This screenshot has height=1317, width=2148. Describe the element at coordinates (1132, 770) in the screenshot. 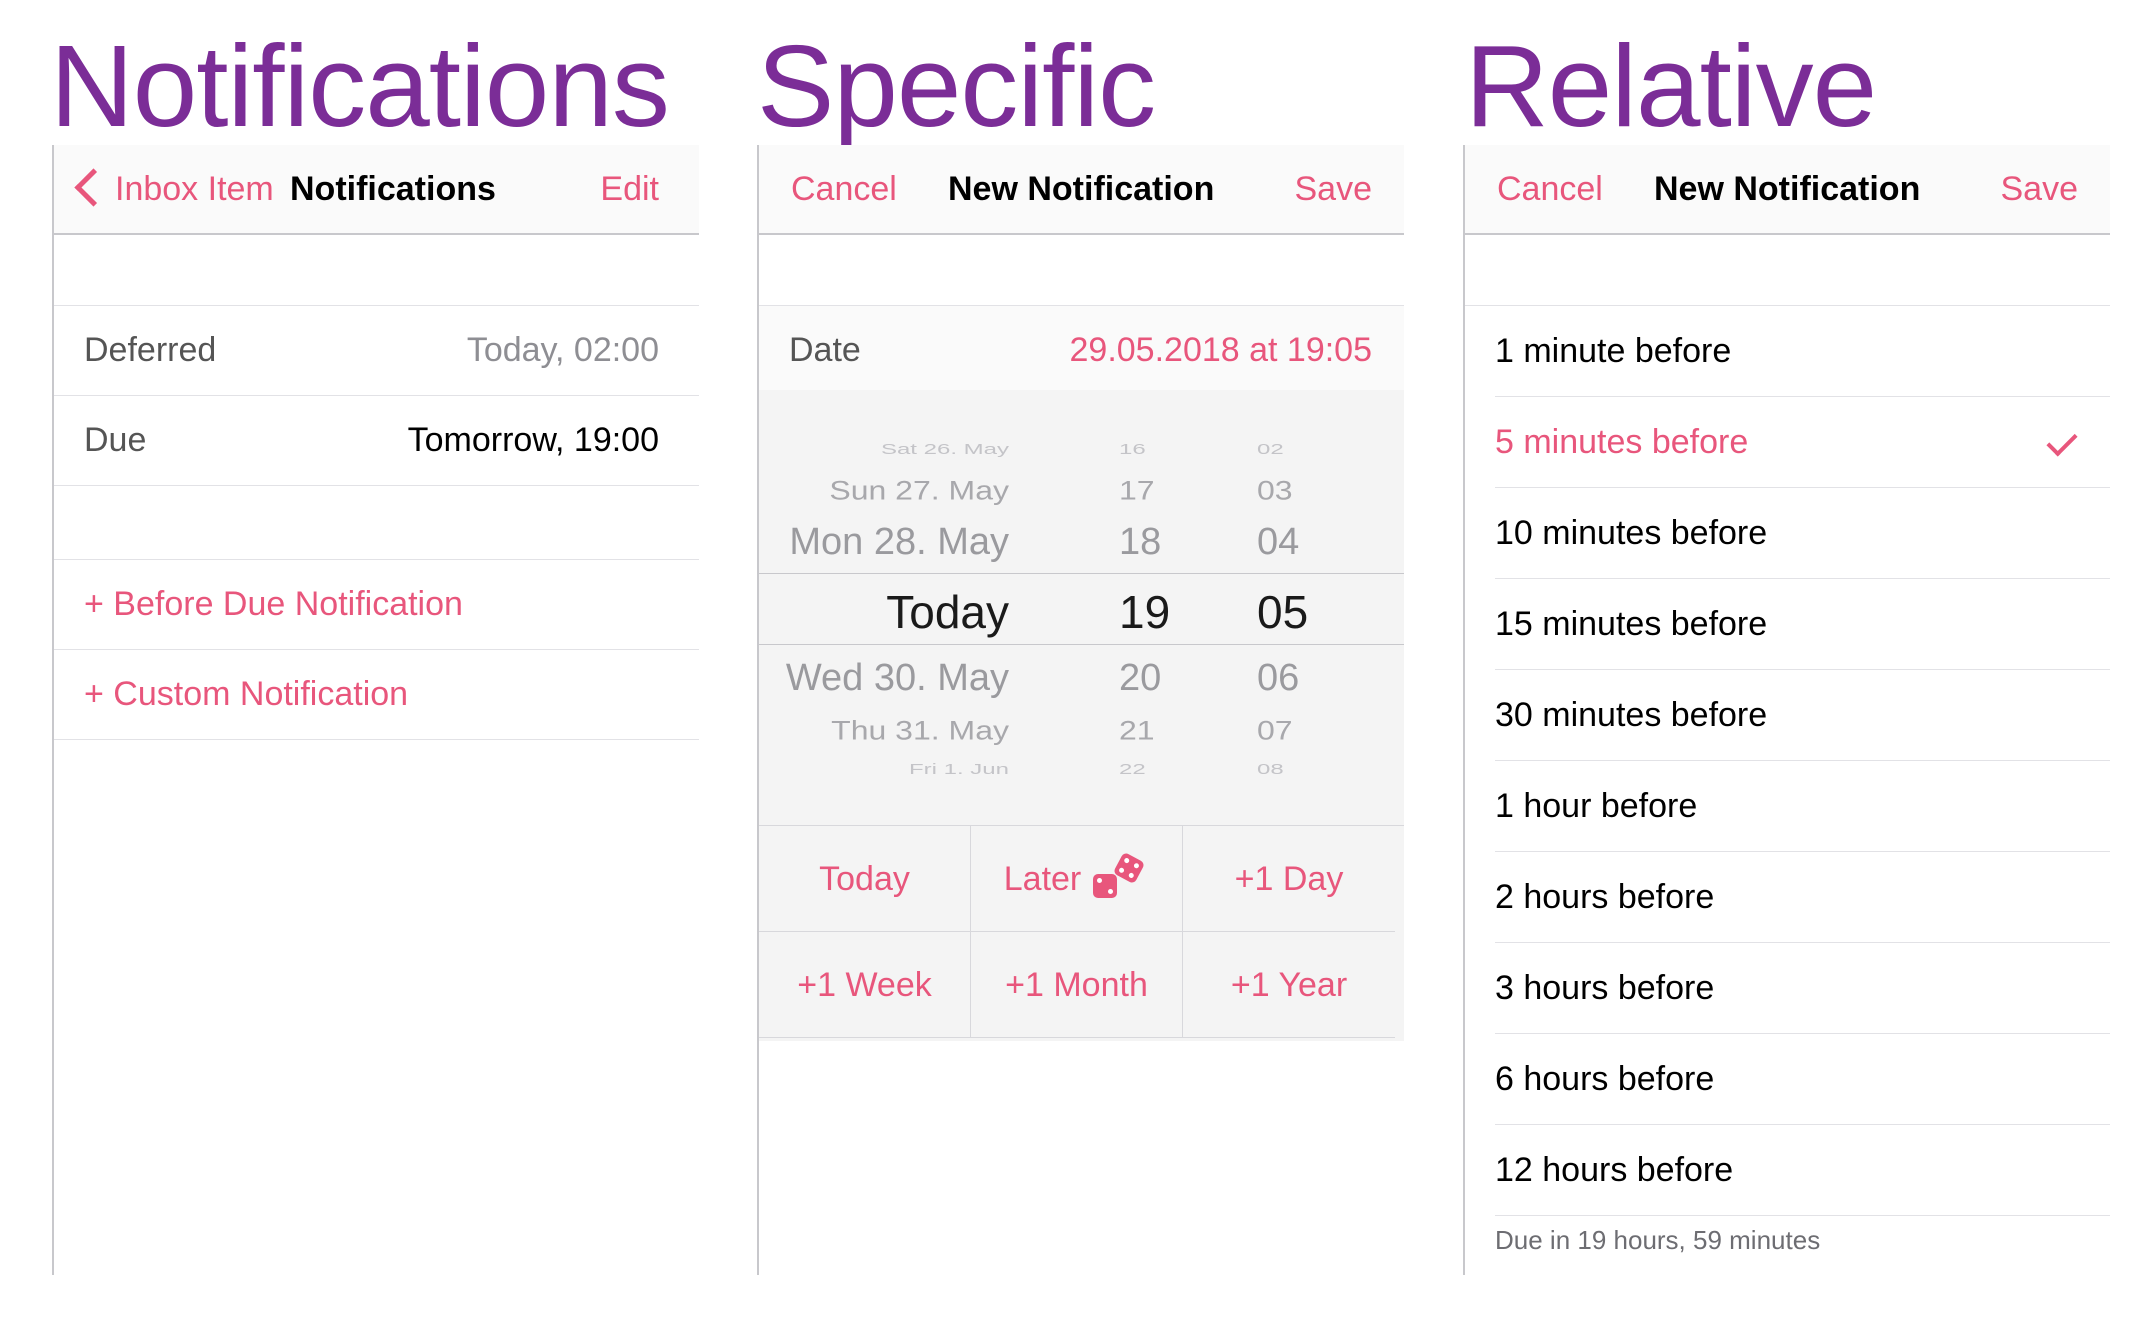

I see `picker-hour-6: 22` at that location.